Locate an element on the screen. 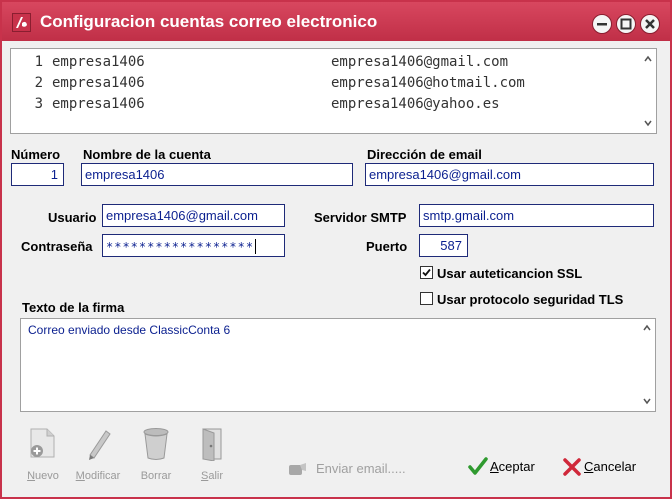 Image resolution: width=672 pixels, height=499 pixels. exit-door-icon is located at coordinates (212, 444).